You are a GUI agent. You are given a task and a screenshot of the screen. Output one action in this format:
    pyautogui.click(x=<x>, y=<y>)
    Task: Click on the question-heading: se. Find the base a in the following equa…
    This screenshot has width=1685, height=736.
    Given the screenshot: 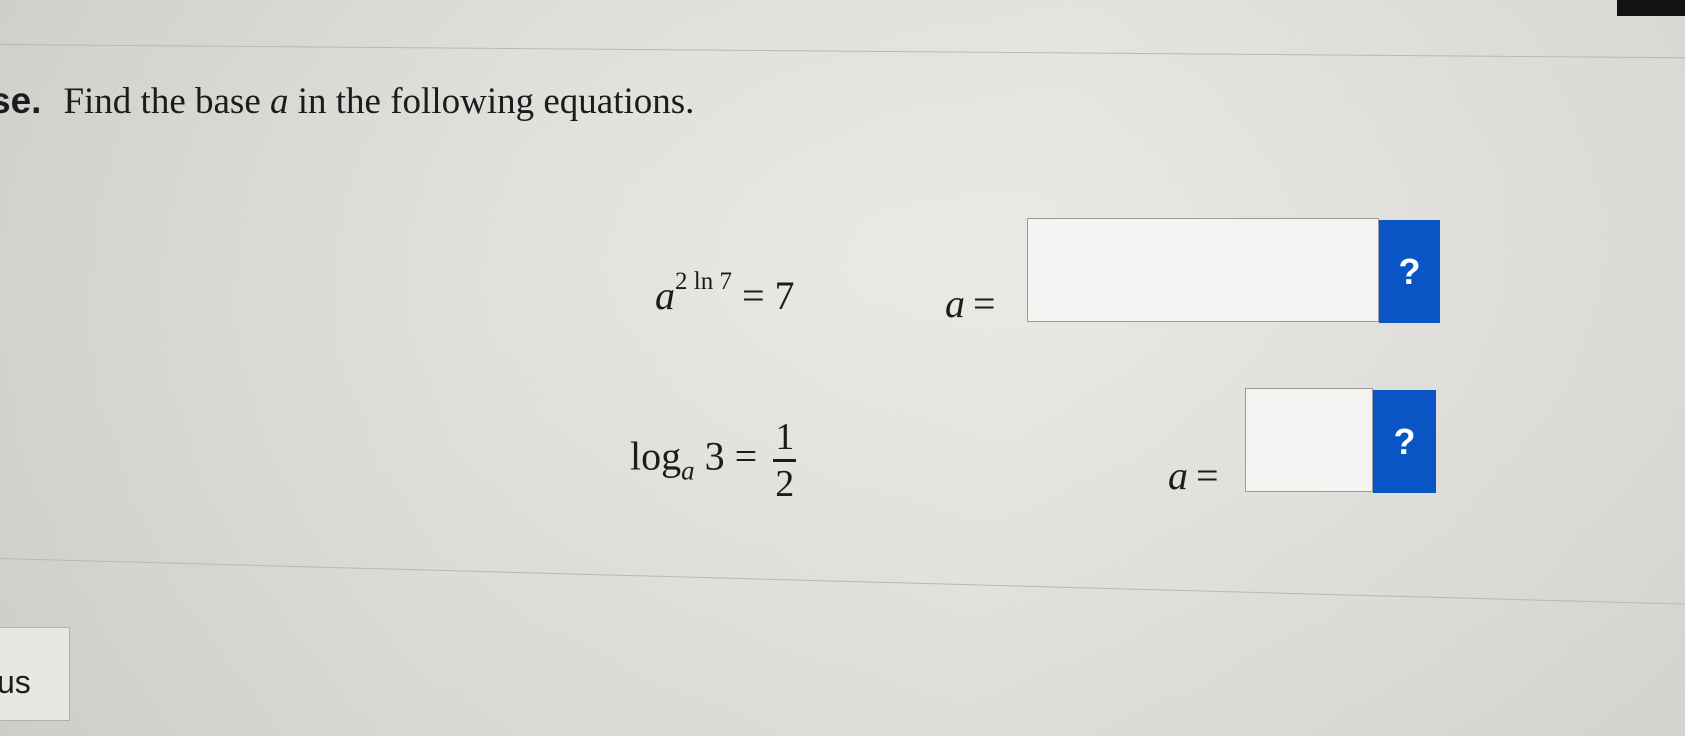 What is the action you would take?
    pyautogui.click(x=347, y=101)
    